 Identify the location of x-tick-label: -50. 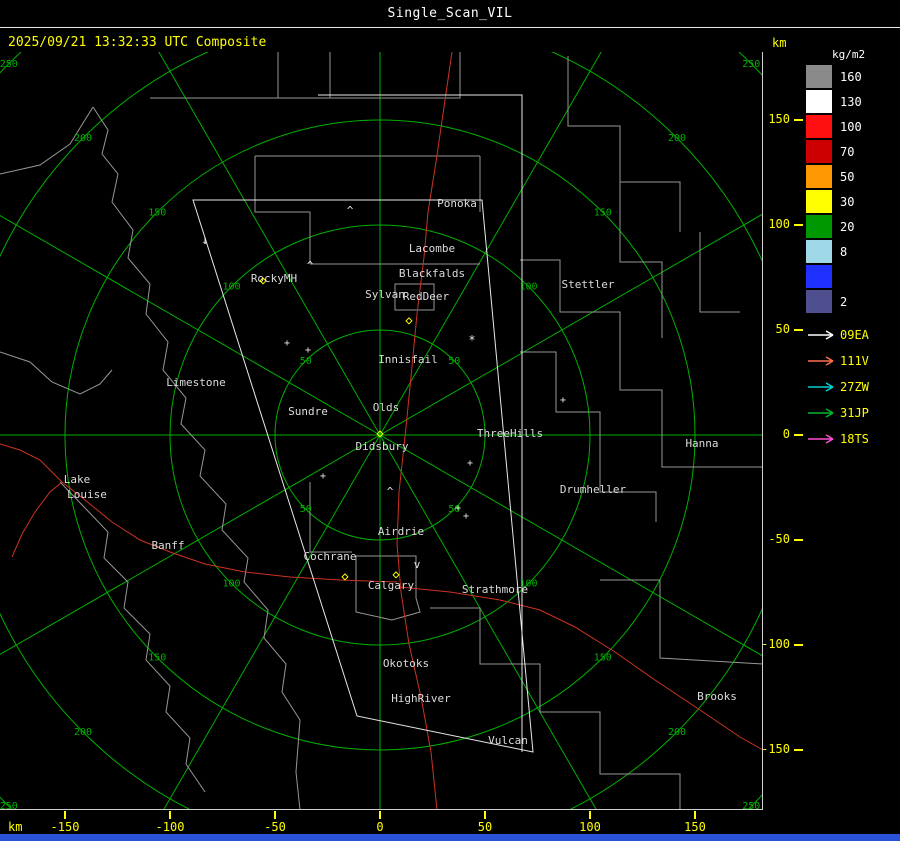
(275, 827).